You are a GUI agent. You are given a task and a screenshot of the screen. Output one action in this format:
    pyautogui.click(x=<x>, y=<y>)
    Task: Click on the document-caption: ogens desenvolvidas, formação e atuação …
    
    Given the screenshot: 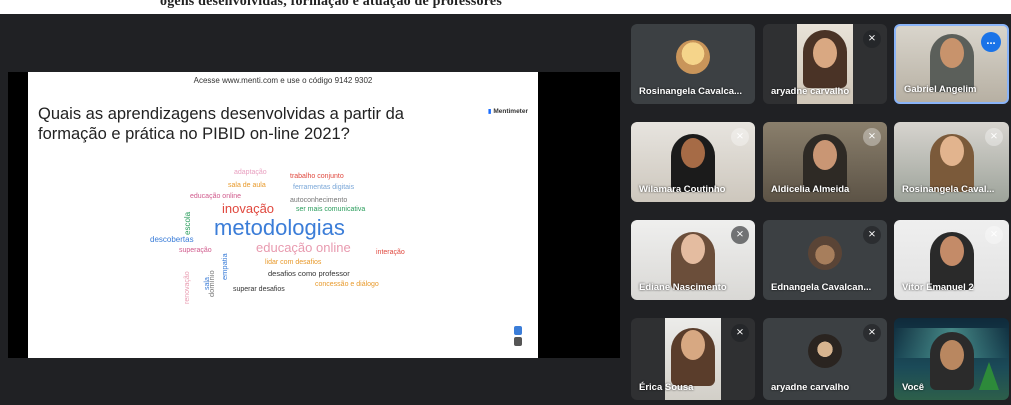 What is the action you would take?
    pyautogui.click(x=331, y=4)
    